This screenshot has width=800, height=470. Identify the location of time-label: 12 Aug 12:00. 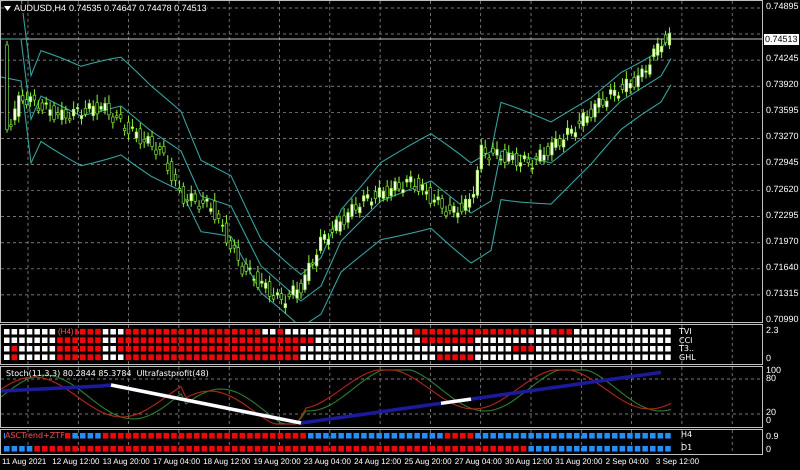
(76, 462).